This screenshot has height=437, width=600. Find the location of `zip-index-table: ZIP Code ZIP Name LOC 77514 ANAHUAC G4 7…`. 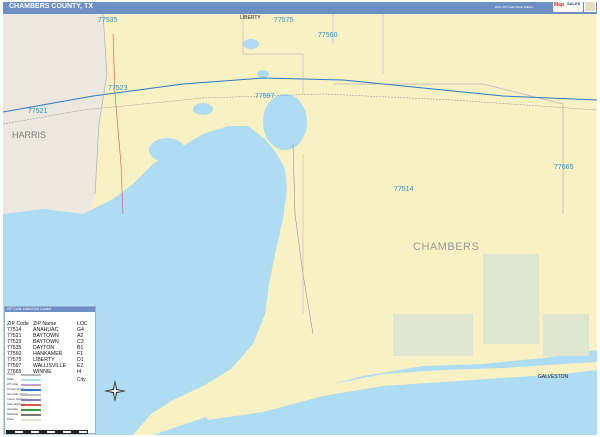

zip-index-table: ZIP Code ZIP Name LOC 77514 ANAHUAC G4 7… is located at coordinates (51, 348).